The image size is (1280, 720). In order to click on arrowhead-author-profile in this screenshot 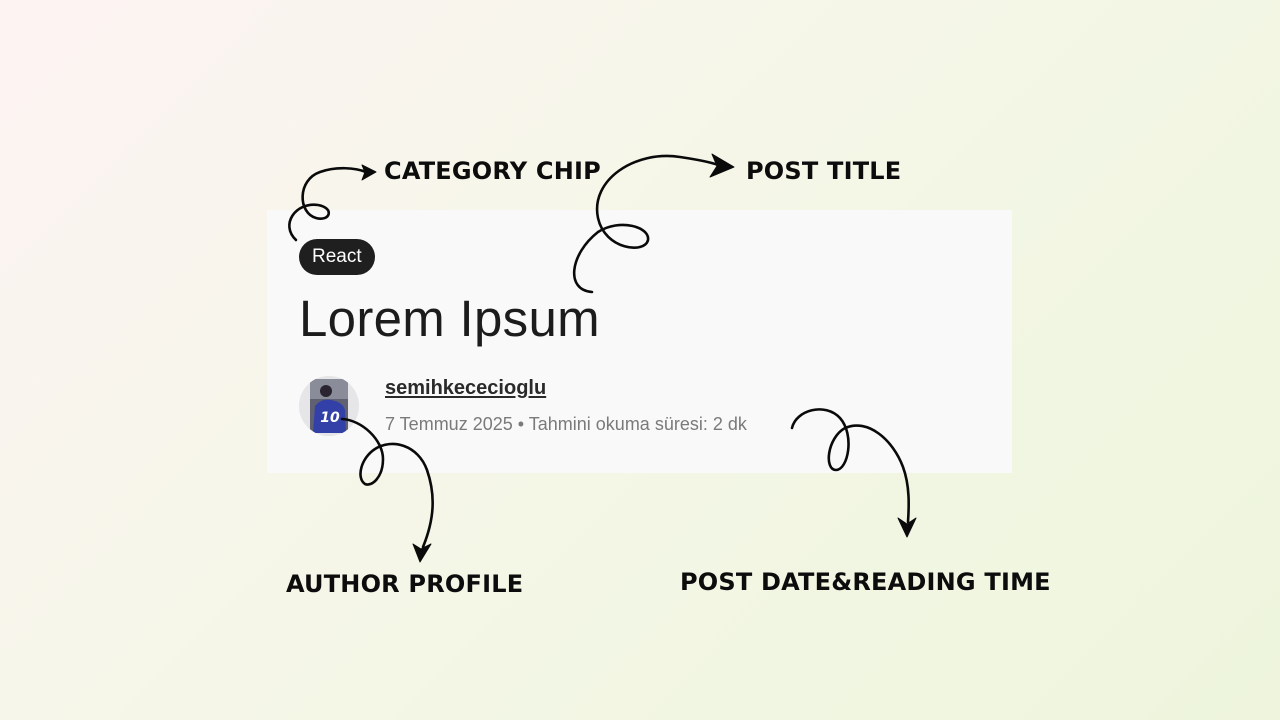, I will do `click(422, 553)`.